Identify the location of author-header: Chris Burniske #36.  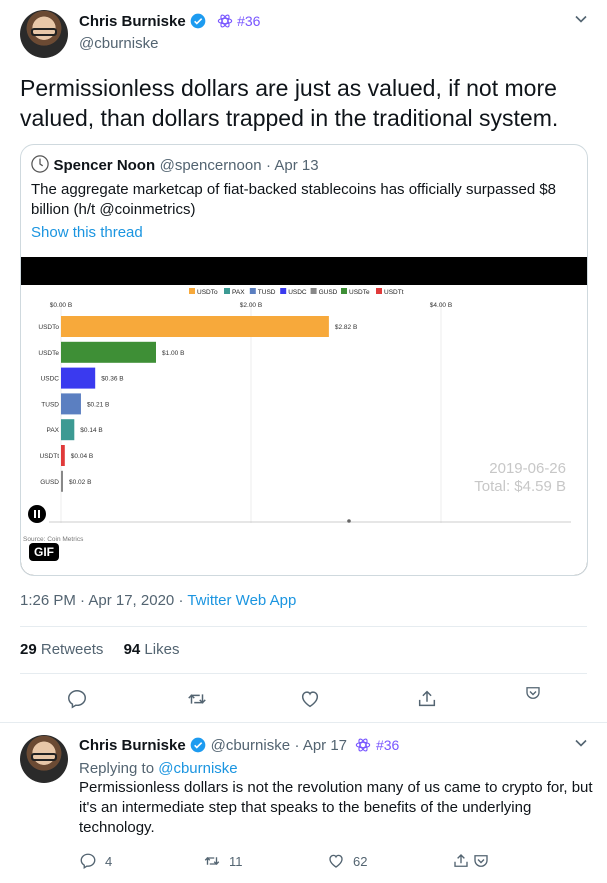
(169, 22).